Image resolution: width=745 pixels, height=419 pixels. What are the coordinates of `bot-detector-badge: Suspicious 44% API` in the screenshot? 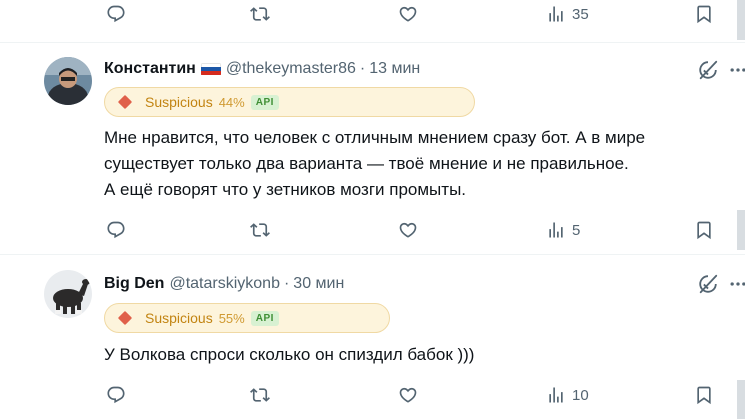 It's located at (289, 102).